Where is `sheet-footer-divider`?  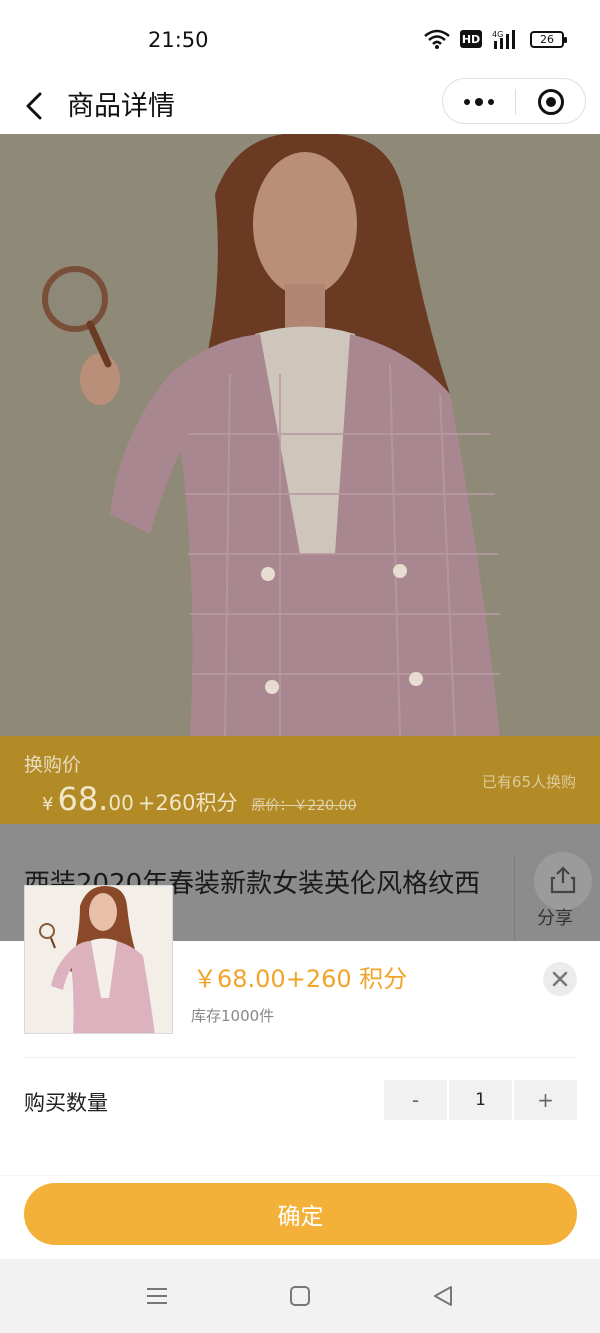 sheet-footer-divider is located at coordinates (300, 1175).